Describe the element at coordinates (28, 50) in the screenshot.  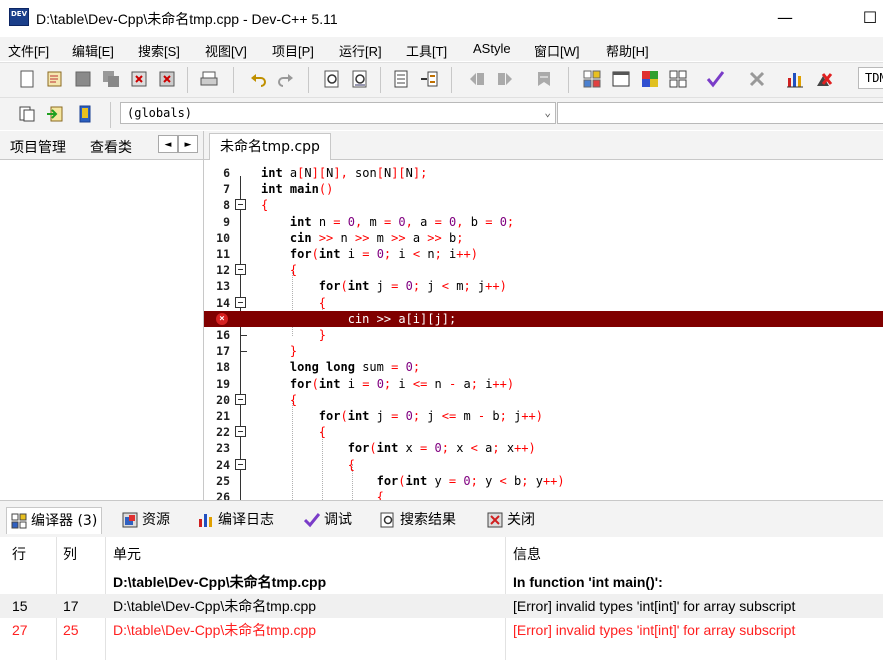
I see `menu-file: 文件[F]` at that location.